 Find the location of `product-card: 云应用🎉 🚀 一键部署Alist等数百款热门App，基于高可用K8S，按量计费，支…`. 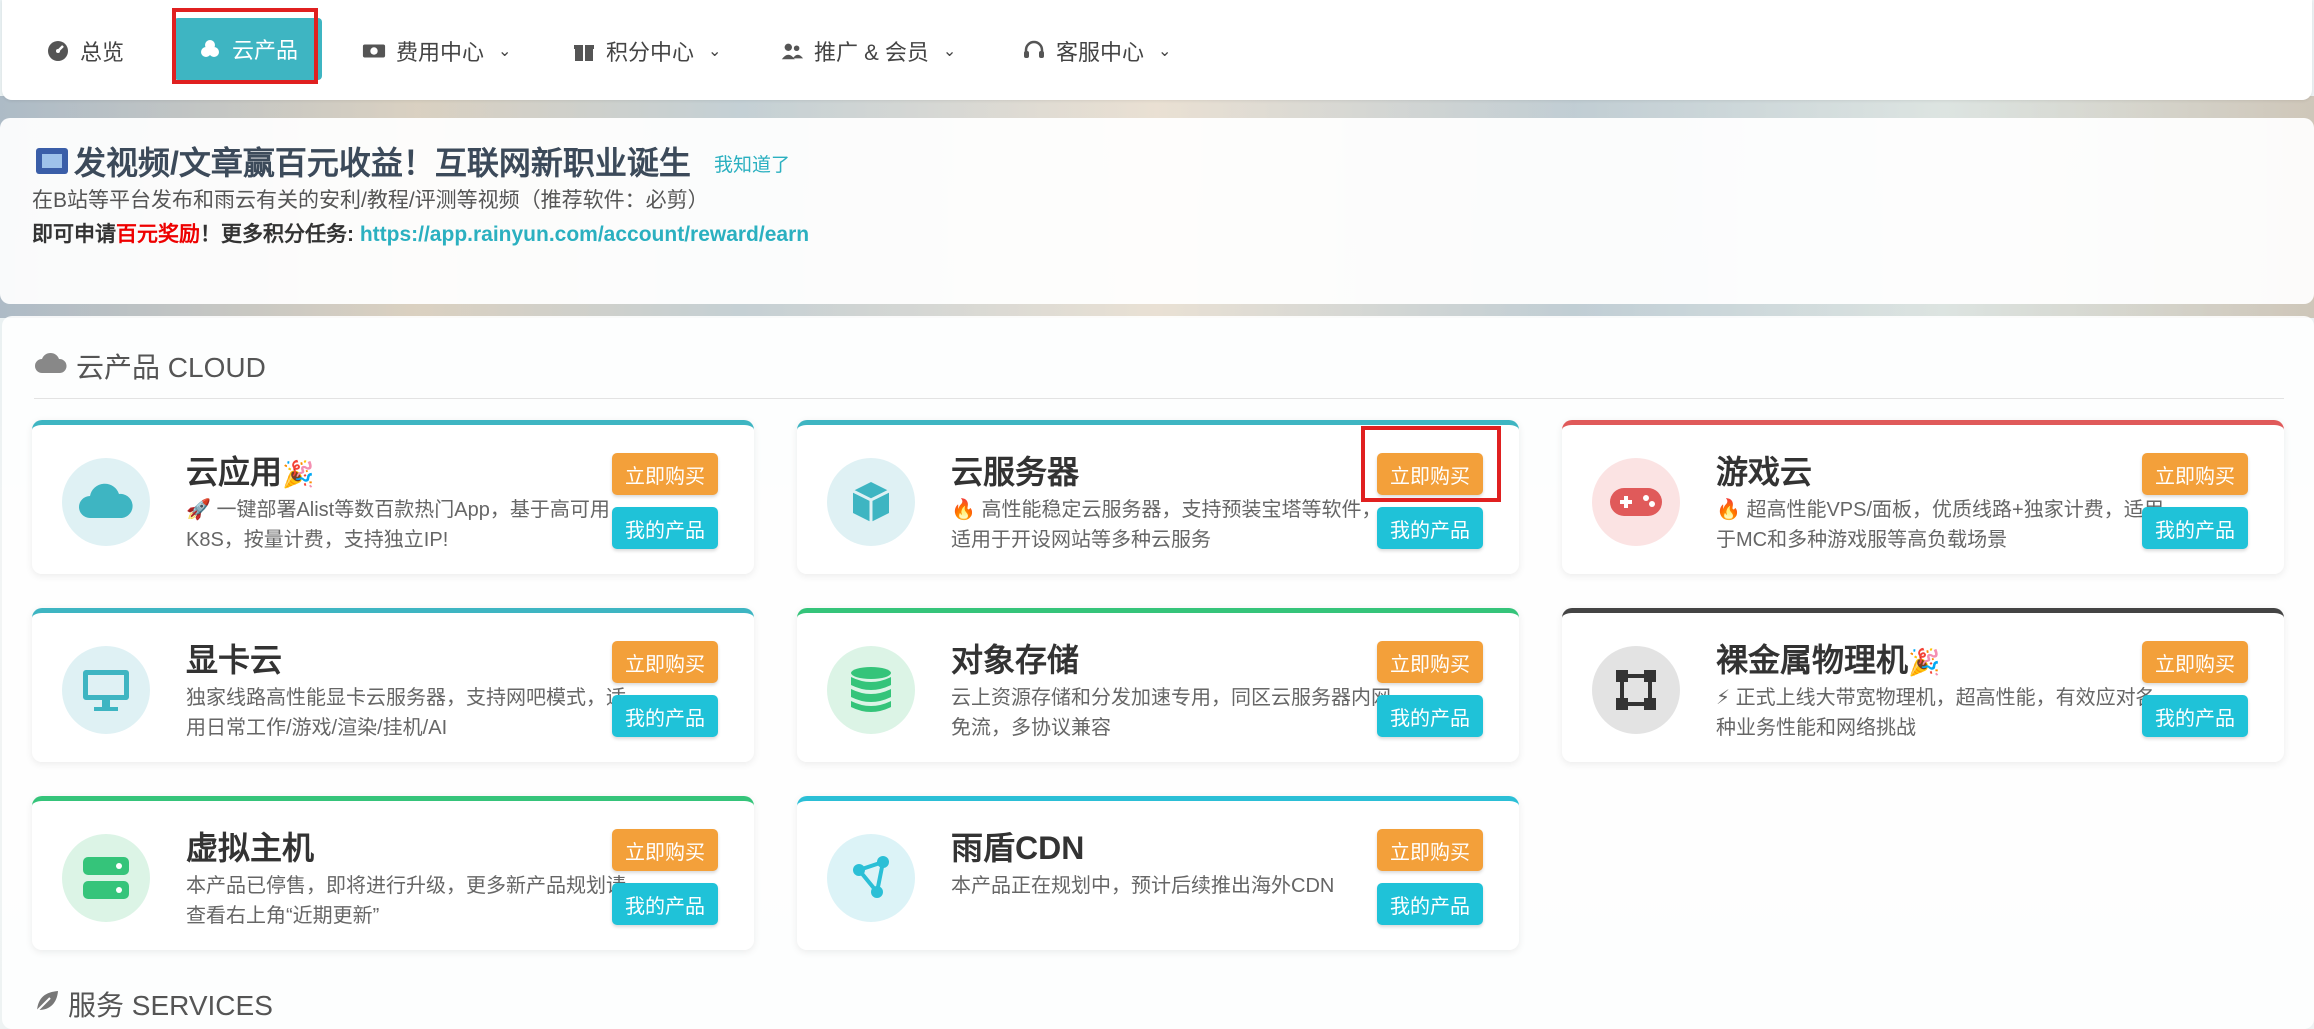

product-card: 云应用🎉 🚀 一键部署Alist等数百款热门App，基于高可用K8S，按量计费，支… is located at coordinates (393, 497).